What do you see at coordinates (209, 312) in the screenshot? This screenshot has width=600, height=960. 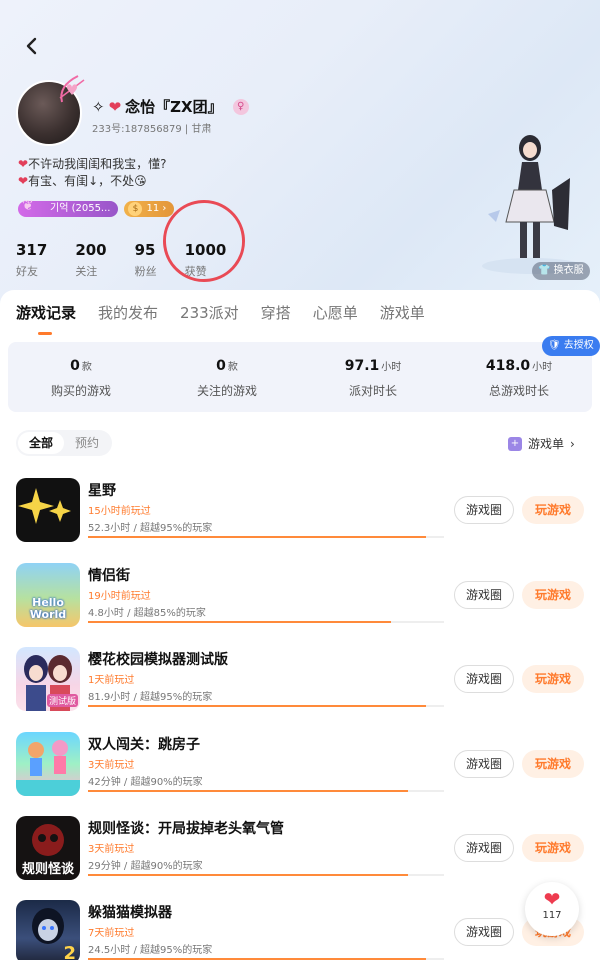 I see `tab-233-party: 233派对` at bounding box center [209, 312].